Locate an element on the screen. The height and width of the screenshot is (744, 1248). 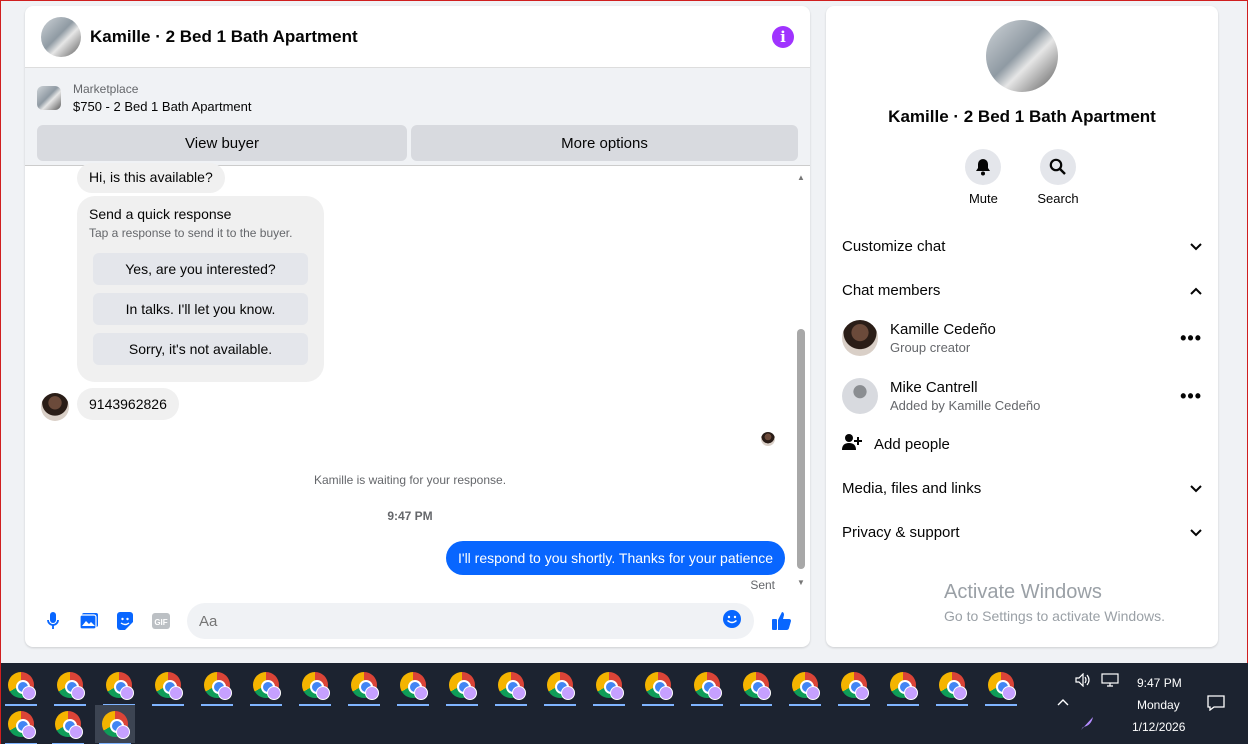
search-button: Search is located at coordinates (1058, 177).